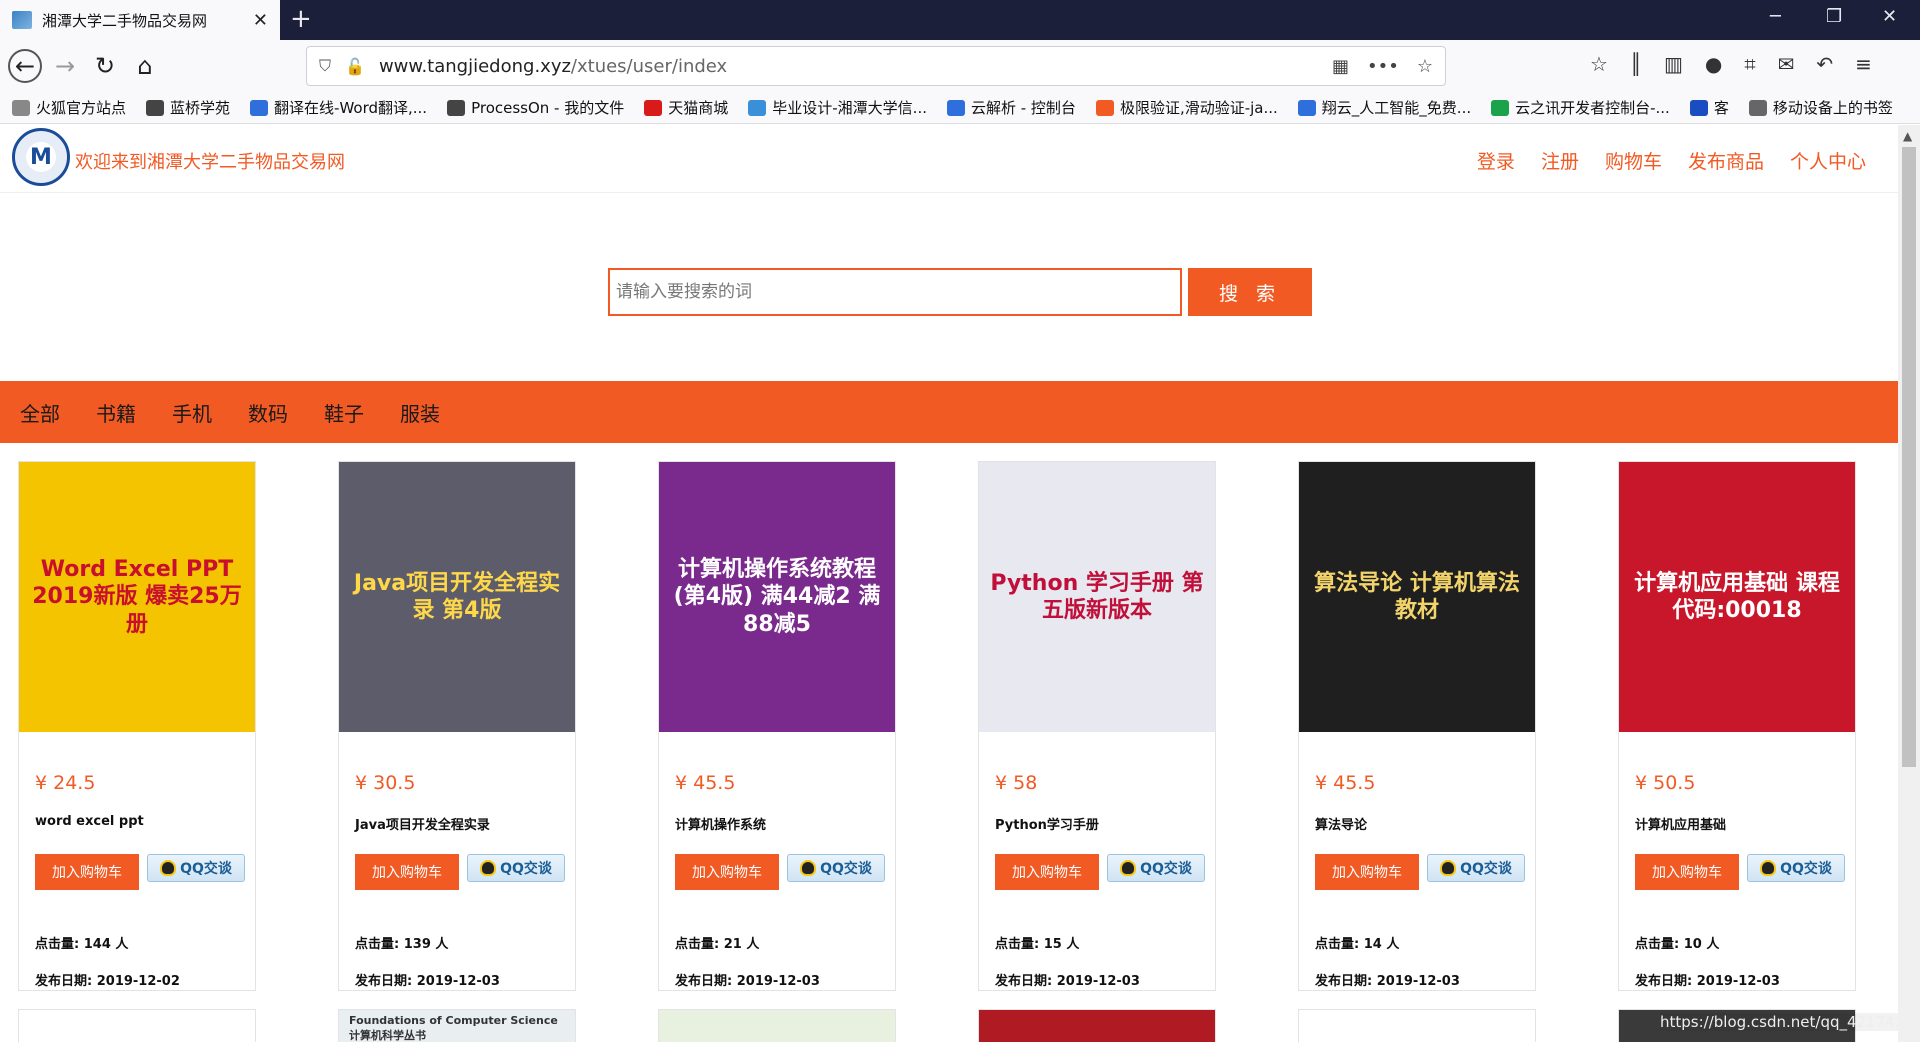  What do you see at coordinates (1709, 107) in the screenshot?
I see `bookmark-item: 客` at bounding box center [1709, 107].